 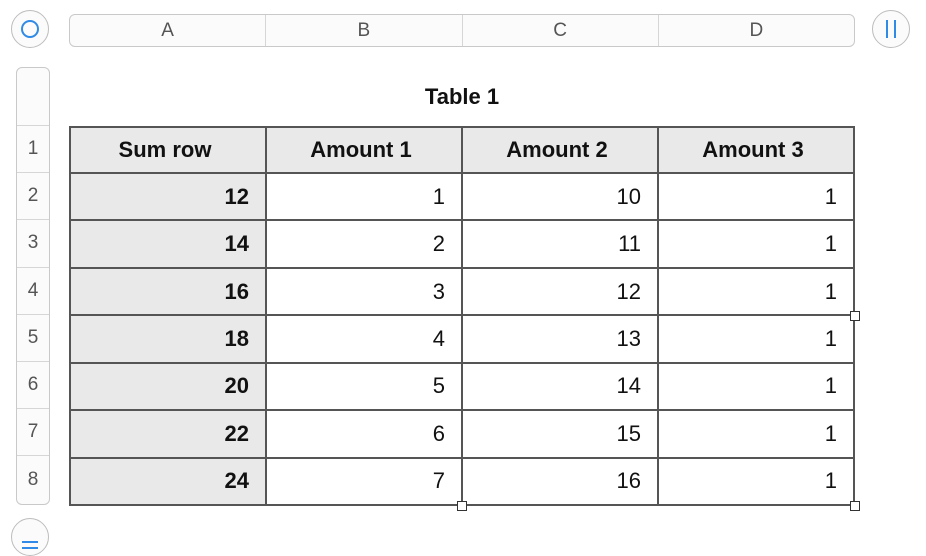 What do you see at coordinates (33, 479) in the screenshot?
I see `row-header-8: 8` at bounding box center [33, 479].